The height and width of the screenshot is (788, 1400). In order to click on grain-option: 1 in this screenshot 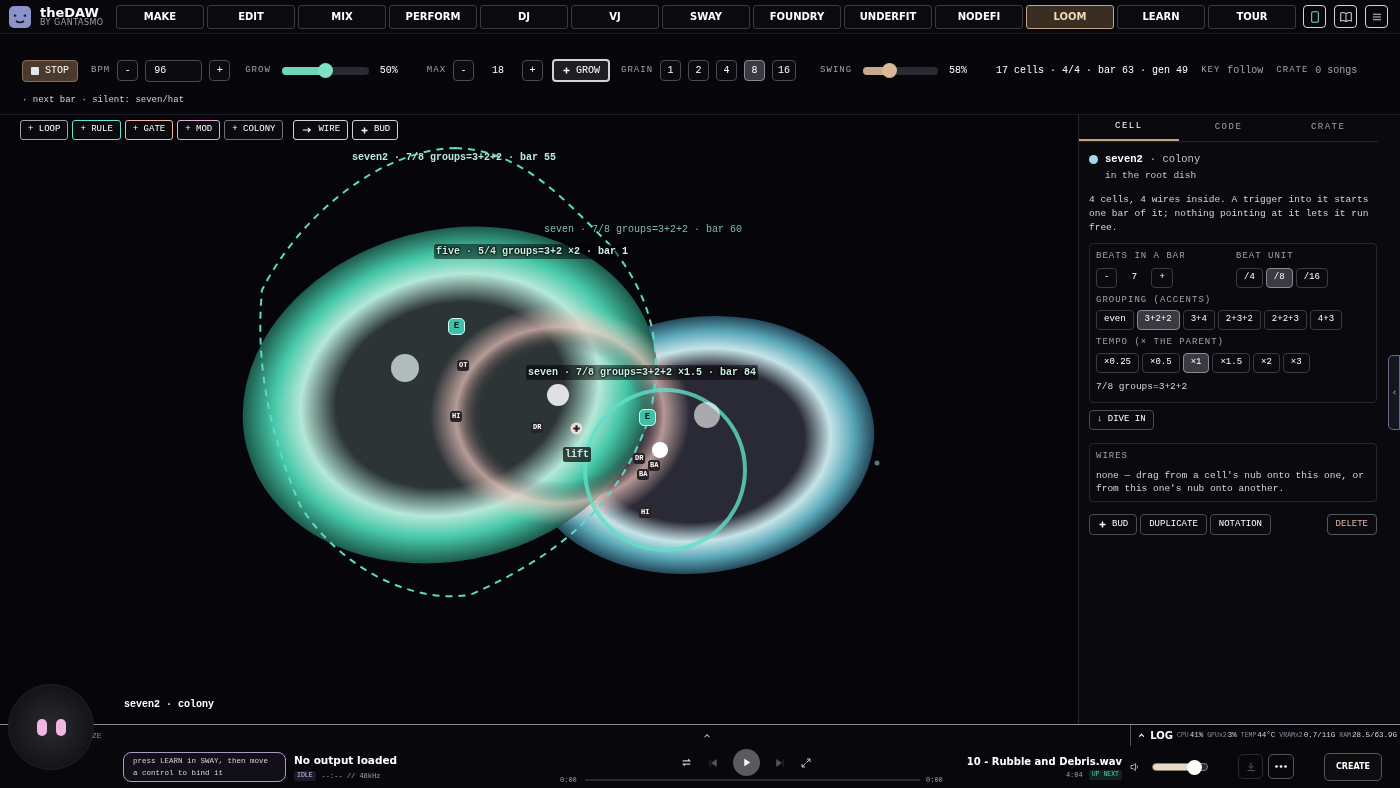, I will do `click(671, 70)`.